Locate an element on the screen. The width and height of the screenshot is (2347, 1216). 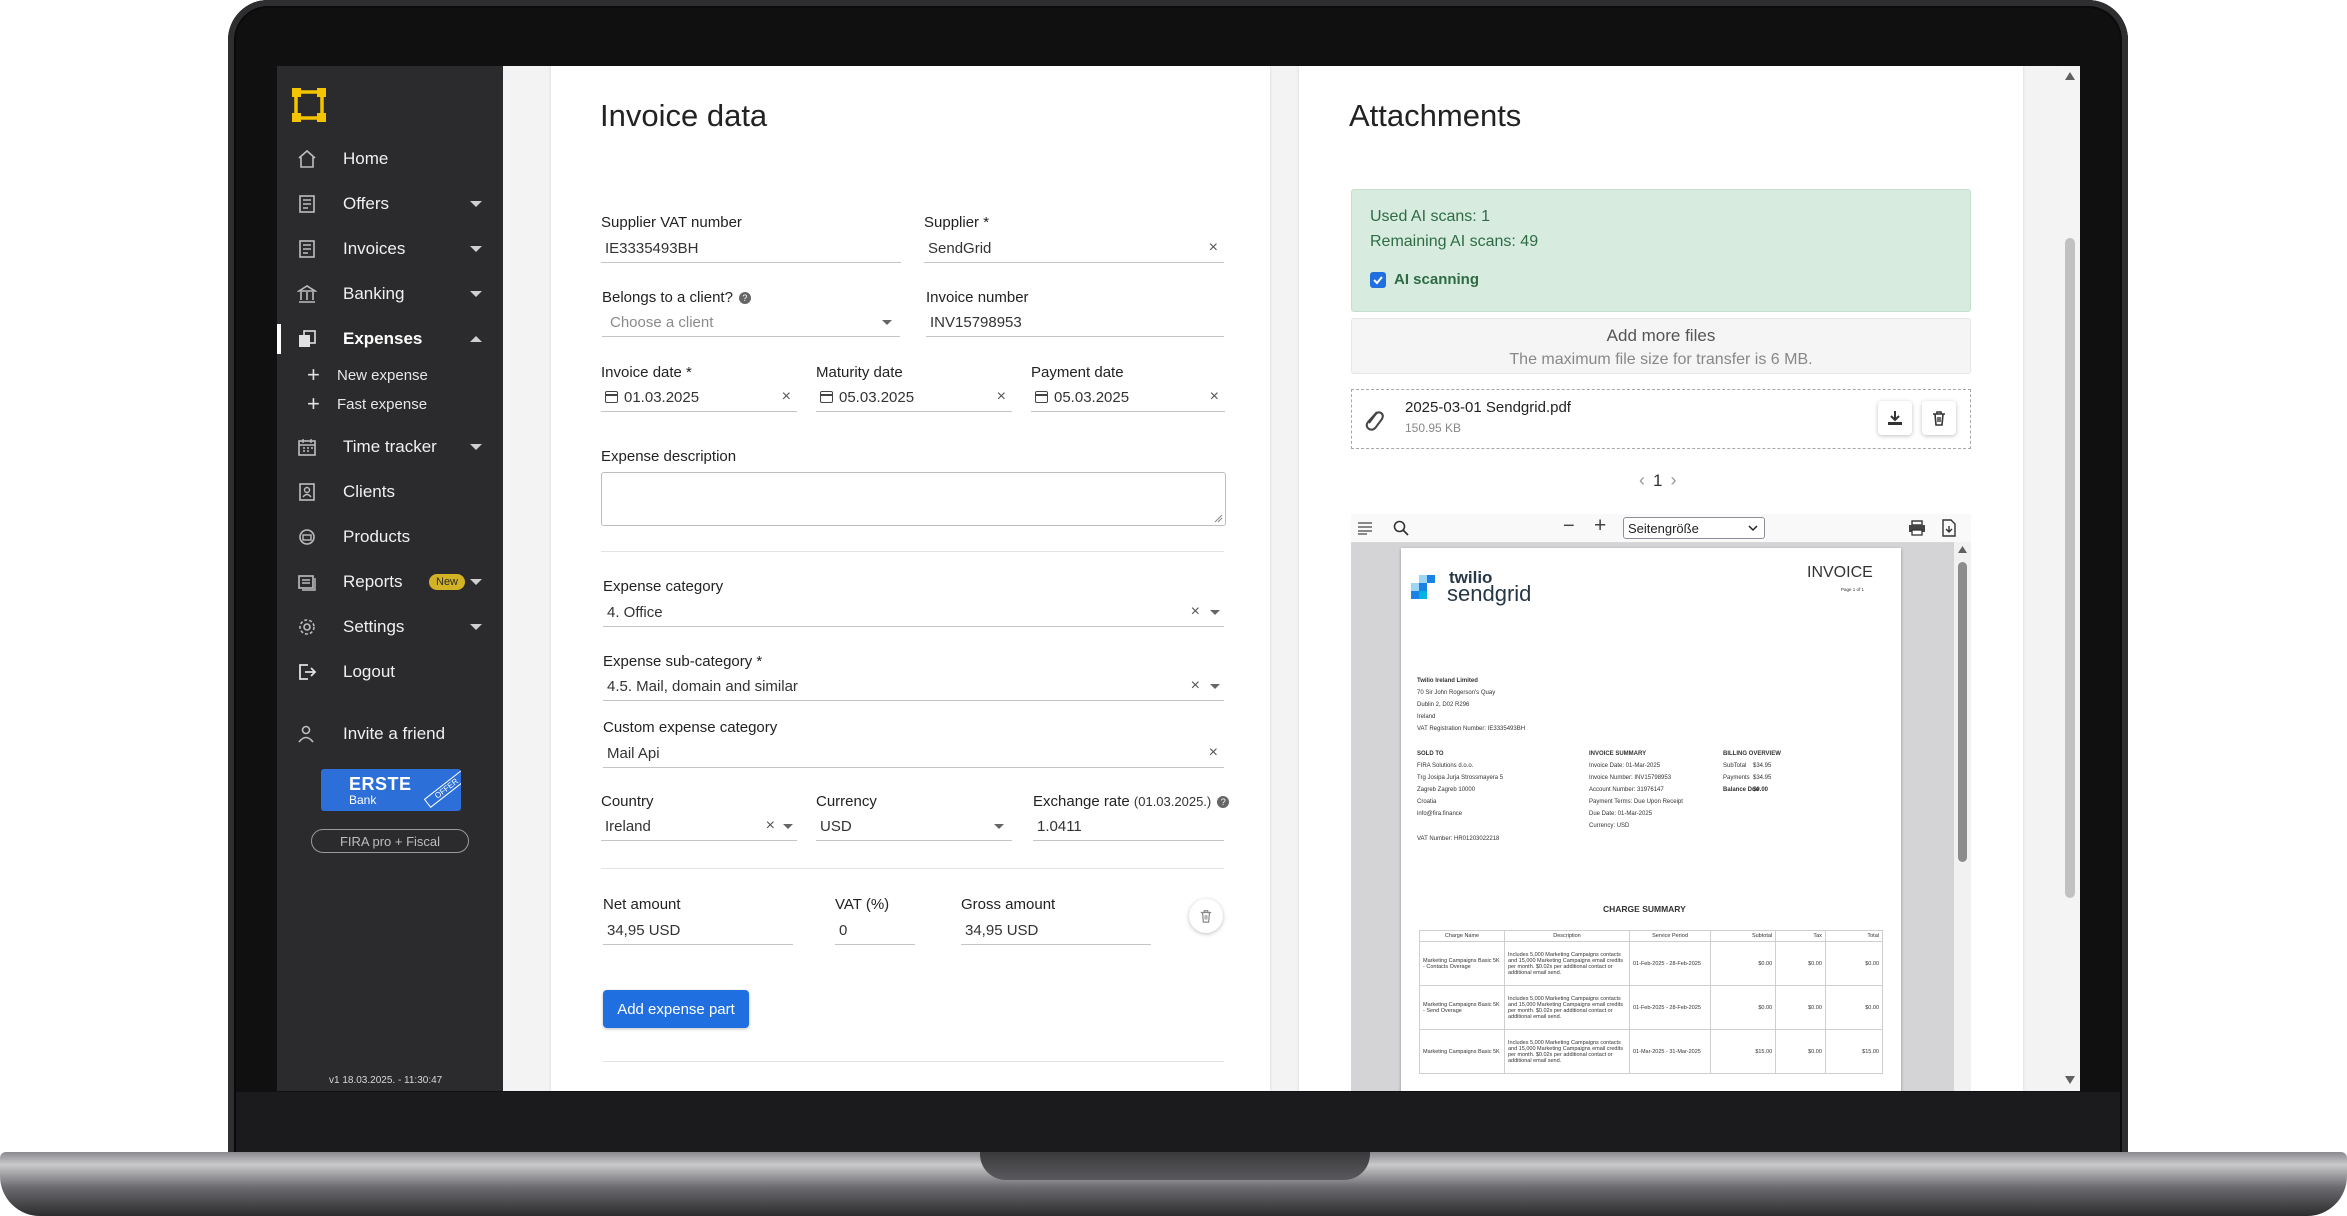
download-file-button is located at coordinates (1895, 418).